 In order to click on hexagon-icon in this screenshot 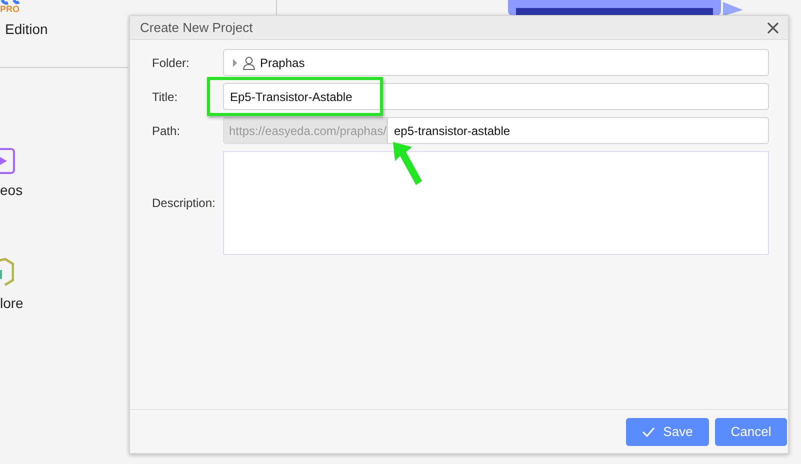, I will do `click(7, 272)`.